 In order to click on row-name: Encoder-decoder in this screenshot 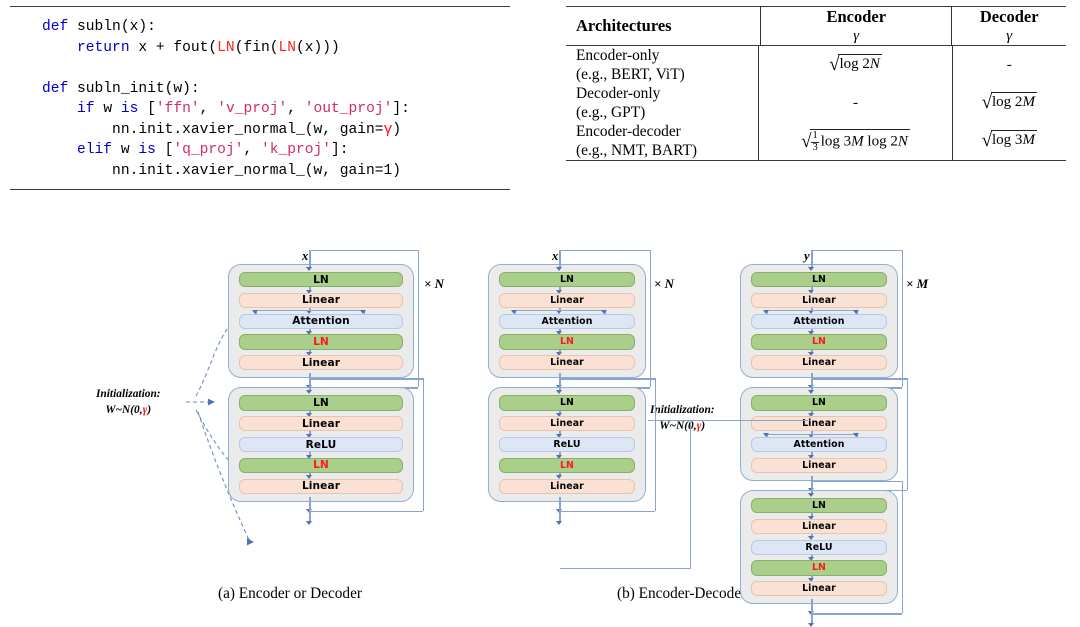, I will do `click(628, 131)`.